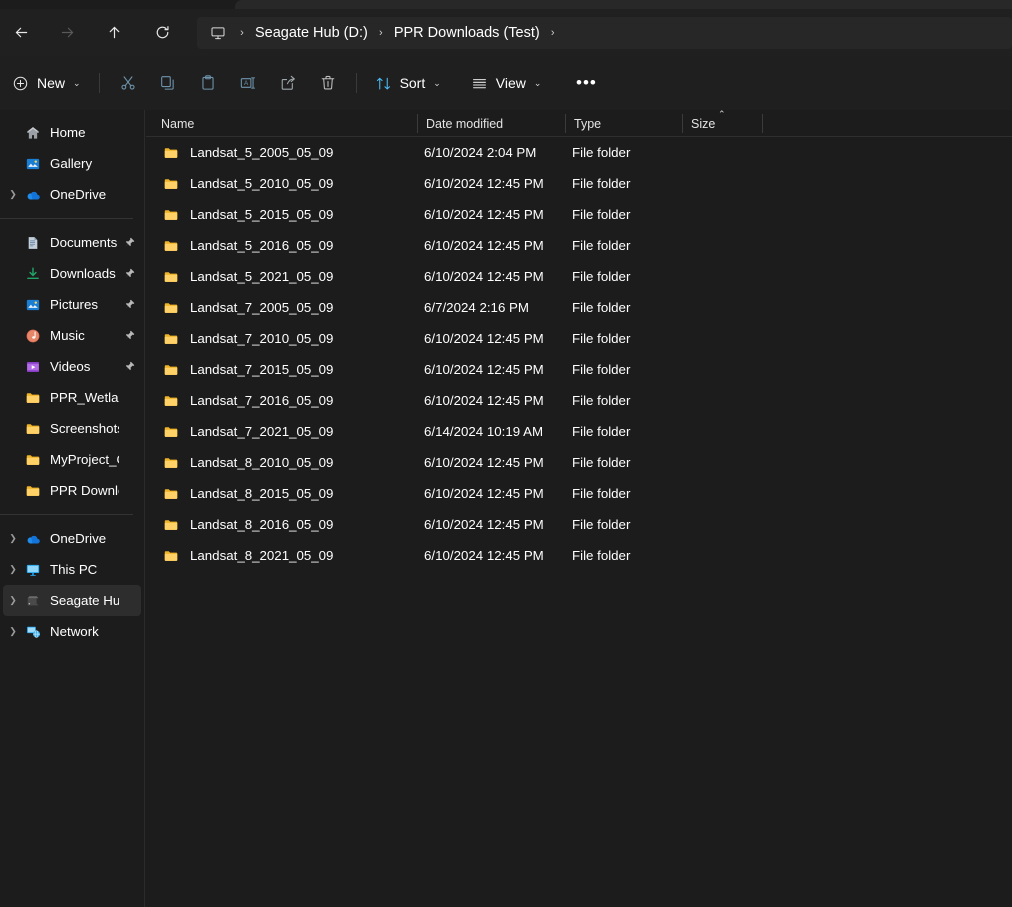 The height and width of the screenshot is (907, 1012). I want to click on sort-button: Sort ⌄, so click(408, 83).